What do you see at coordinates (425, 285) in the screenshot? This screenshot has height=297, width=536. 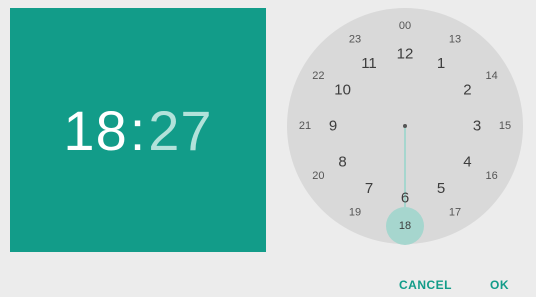 I see `cancel-button: CANCEL` at bounding box center [425, 285].